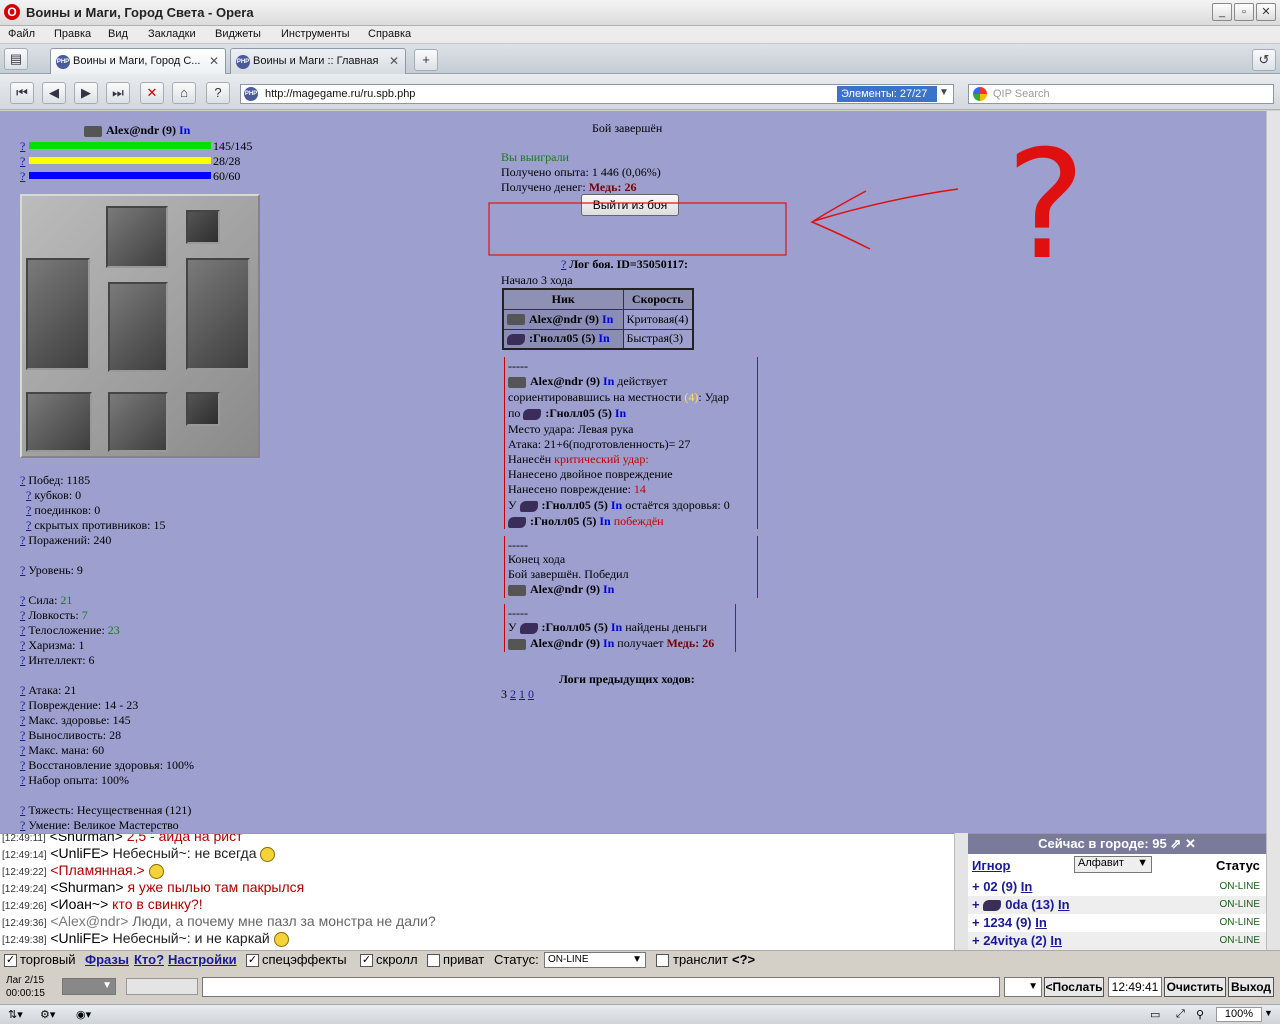 The image size is (1280, 1024). I want to click on maximize-button: ▫, so click(1244, 12).